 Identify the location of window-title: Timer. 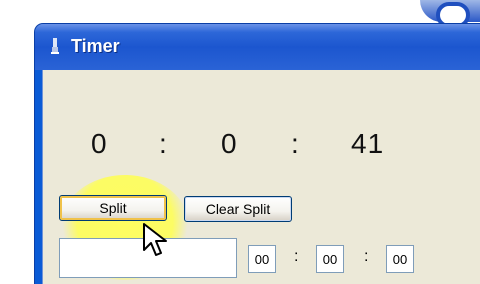
(95, 46).